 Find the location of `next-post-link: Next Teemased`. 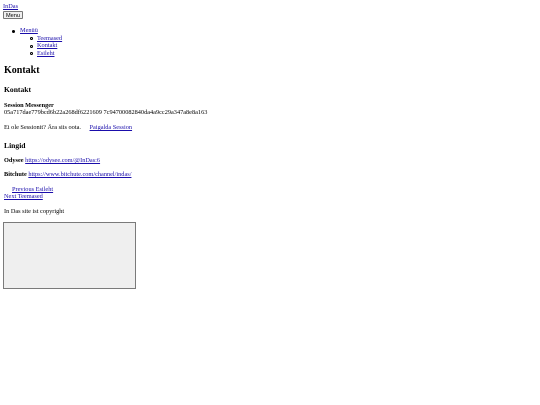

next-post-link: Next Teemased is located at coordinates (23, 196).